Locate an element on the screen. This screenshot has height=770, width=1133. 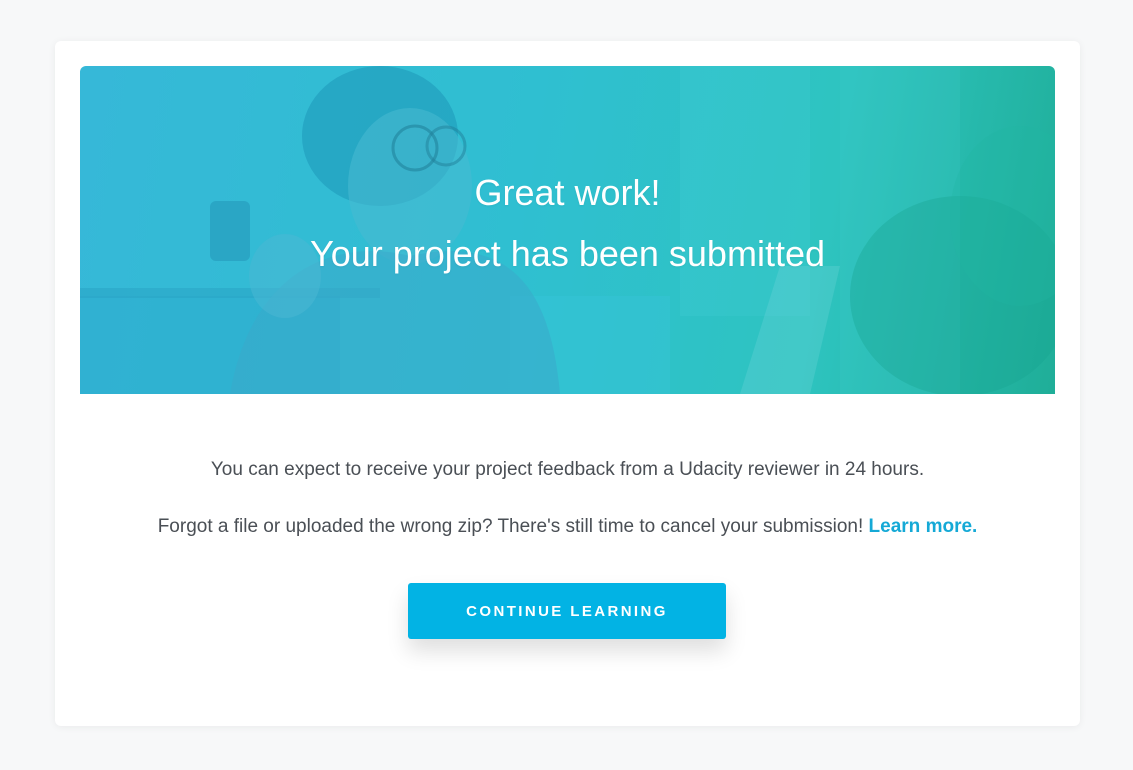
learn-more-link: Learn more. is located at coordinates (923, 526).